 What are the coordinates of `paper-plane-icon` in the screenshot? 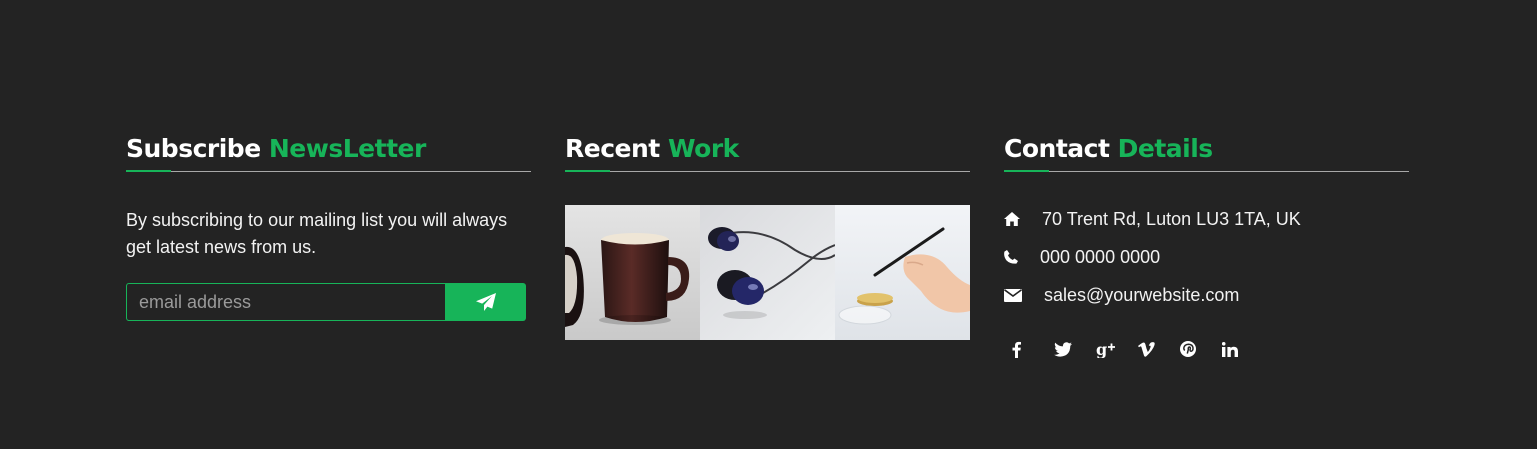 It's located at (485, 302).